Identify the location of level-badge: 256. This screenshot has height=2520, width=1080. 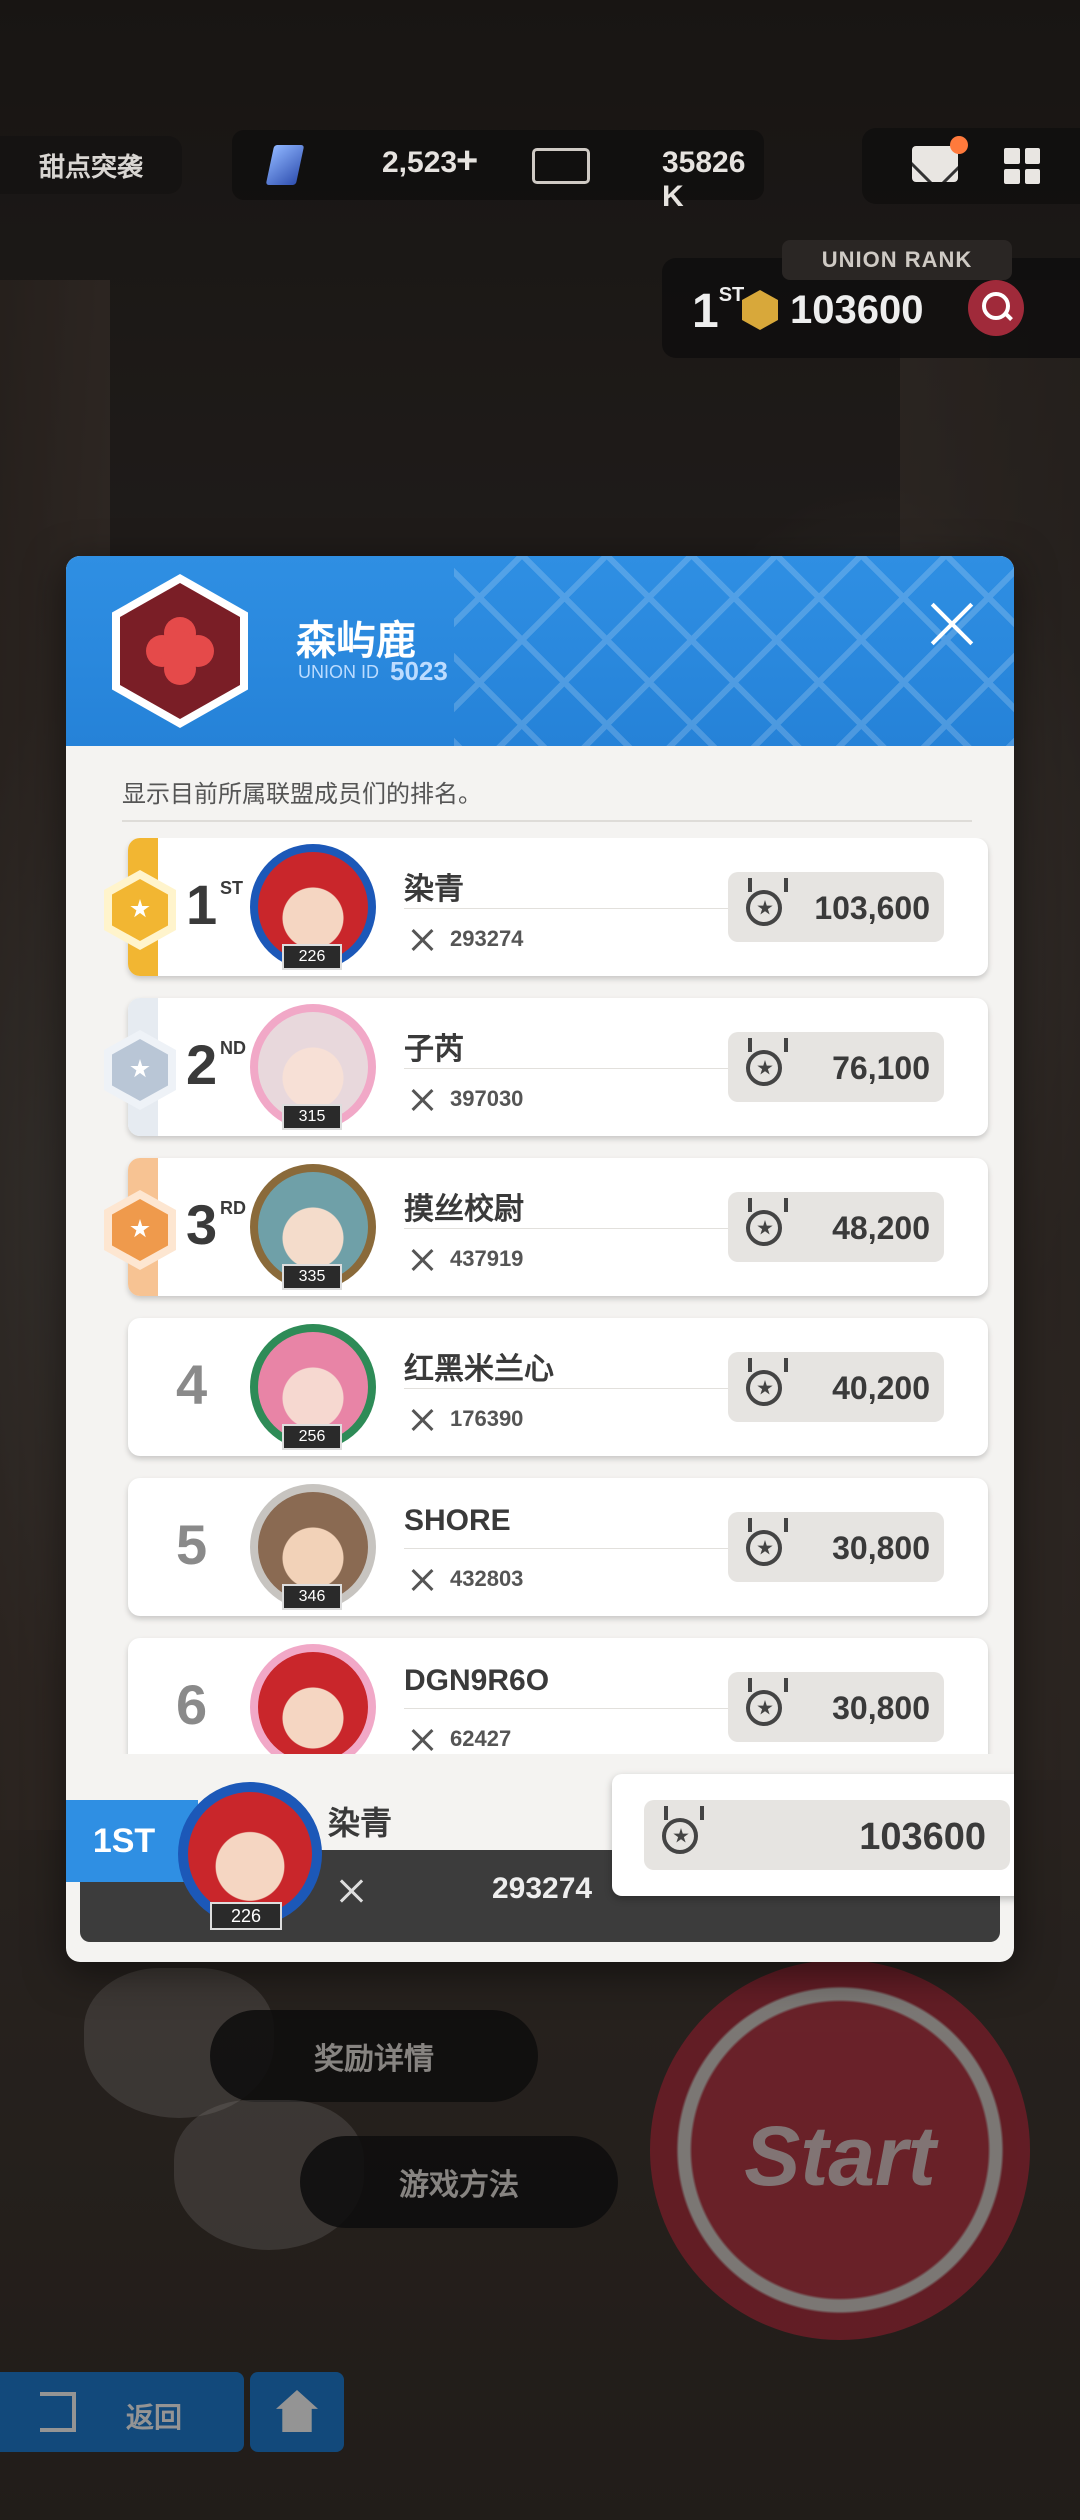
(312, 1437).